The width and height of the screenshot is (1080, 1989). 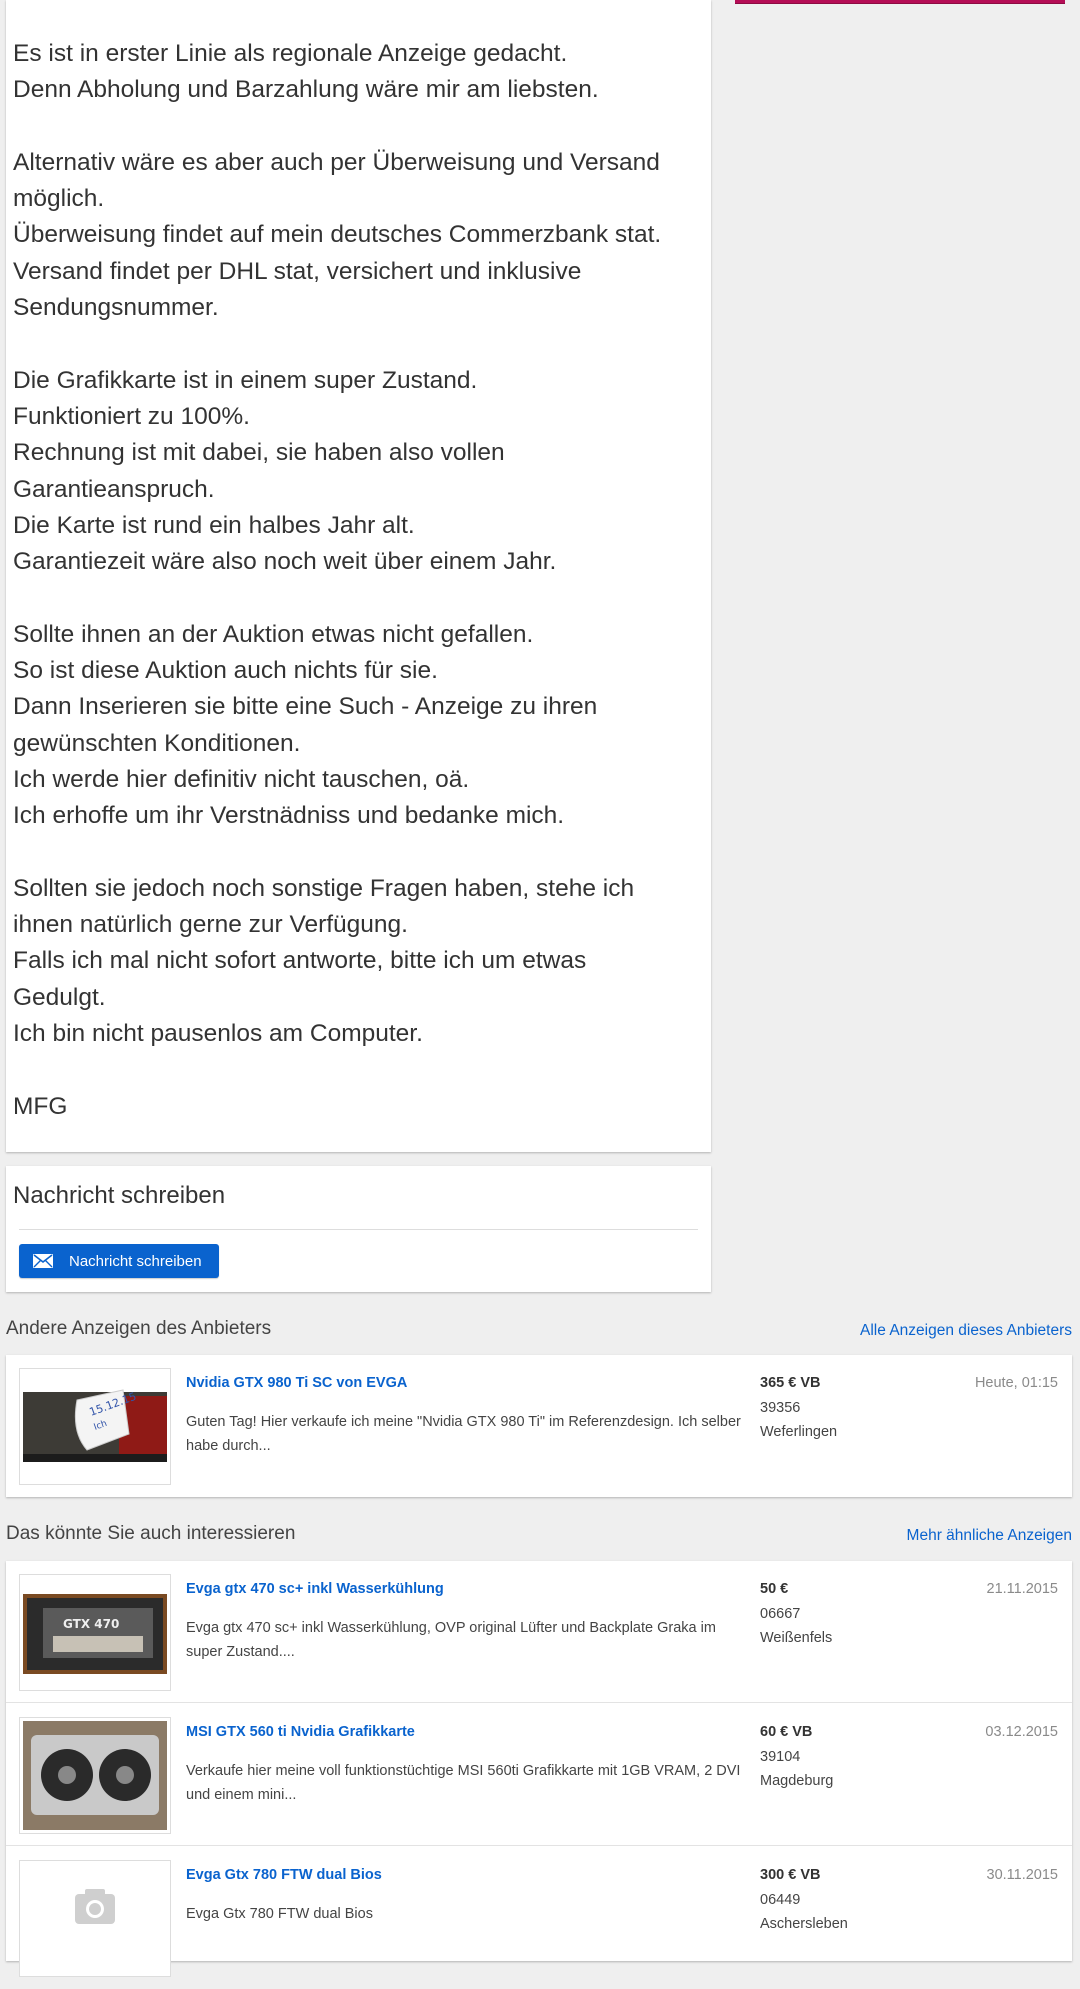 I want to click on listing-zip: 06449, so click(x=780, y=1900).